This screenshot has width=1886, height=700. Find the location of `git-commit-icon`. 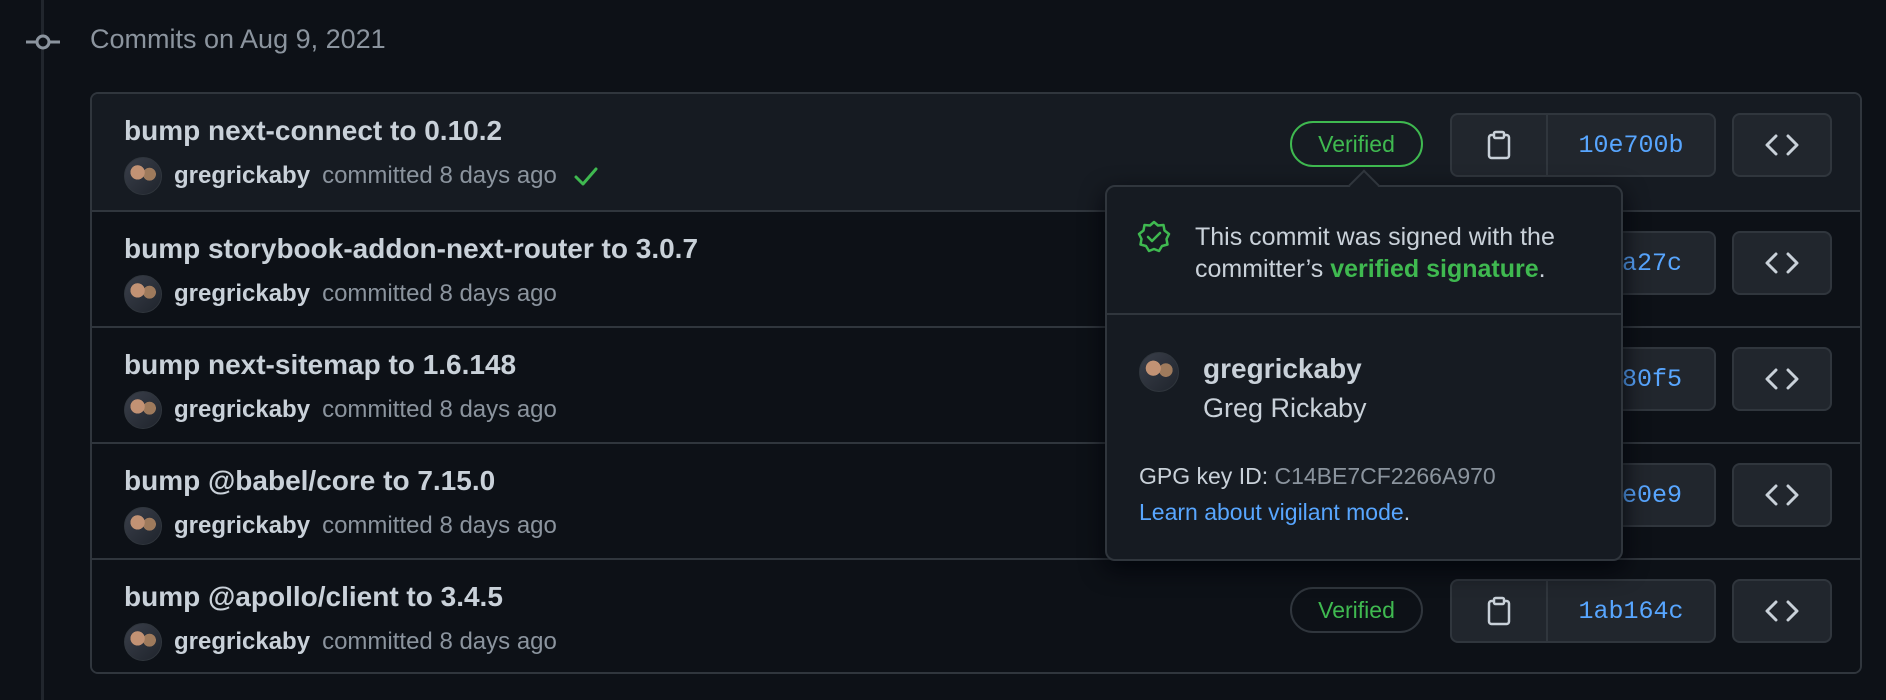

git-commit-icon is located at coordinates (43, 42).